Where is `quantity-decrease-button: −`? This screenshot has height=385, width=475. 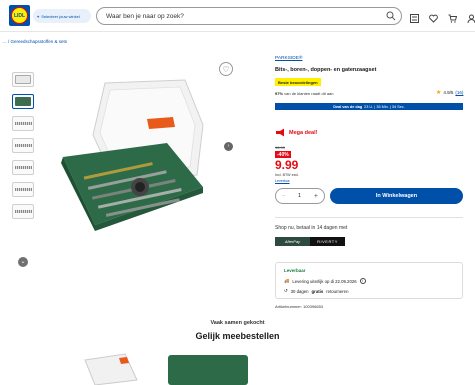
quantity-decrease-button: − is located at coordinates (283, 196).